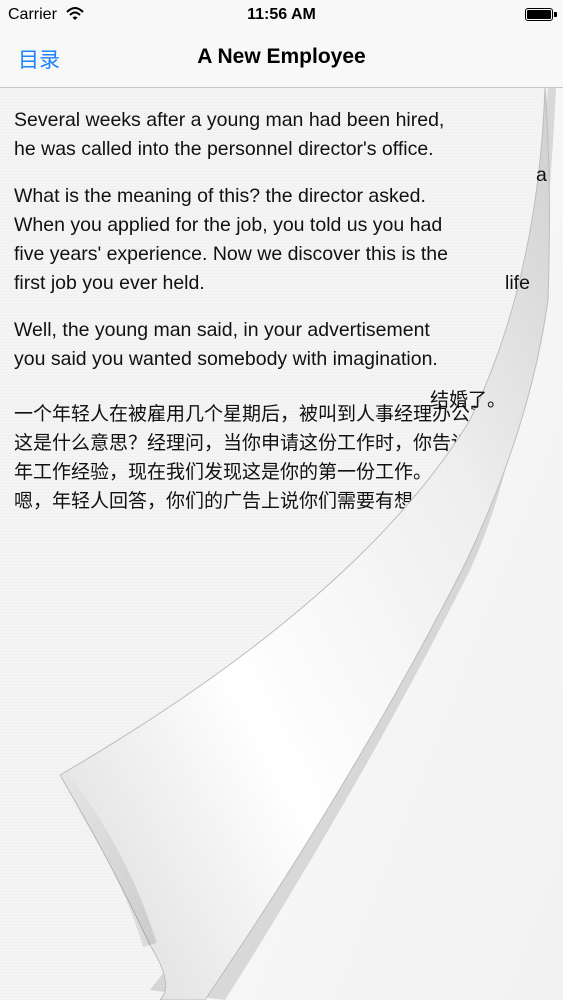  I want to click on clock-time: 11:56 AM, so click(281, 14).